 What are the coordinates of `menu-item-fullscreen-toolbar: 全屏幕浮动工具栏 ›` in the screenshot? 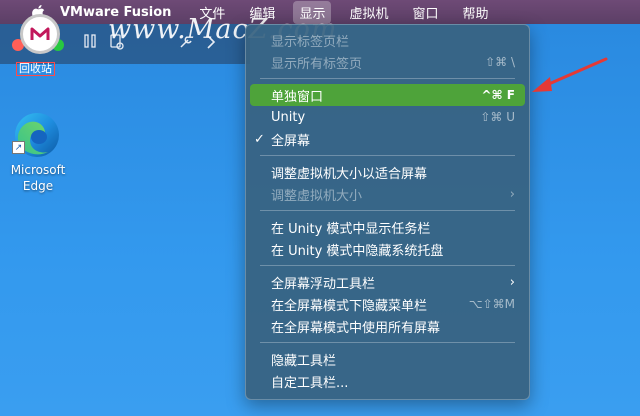 It's located at (387, 282).